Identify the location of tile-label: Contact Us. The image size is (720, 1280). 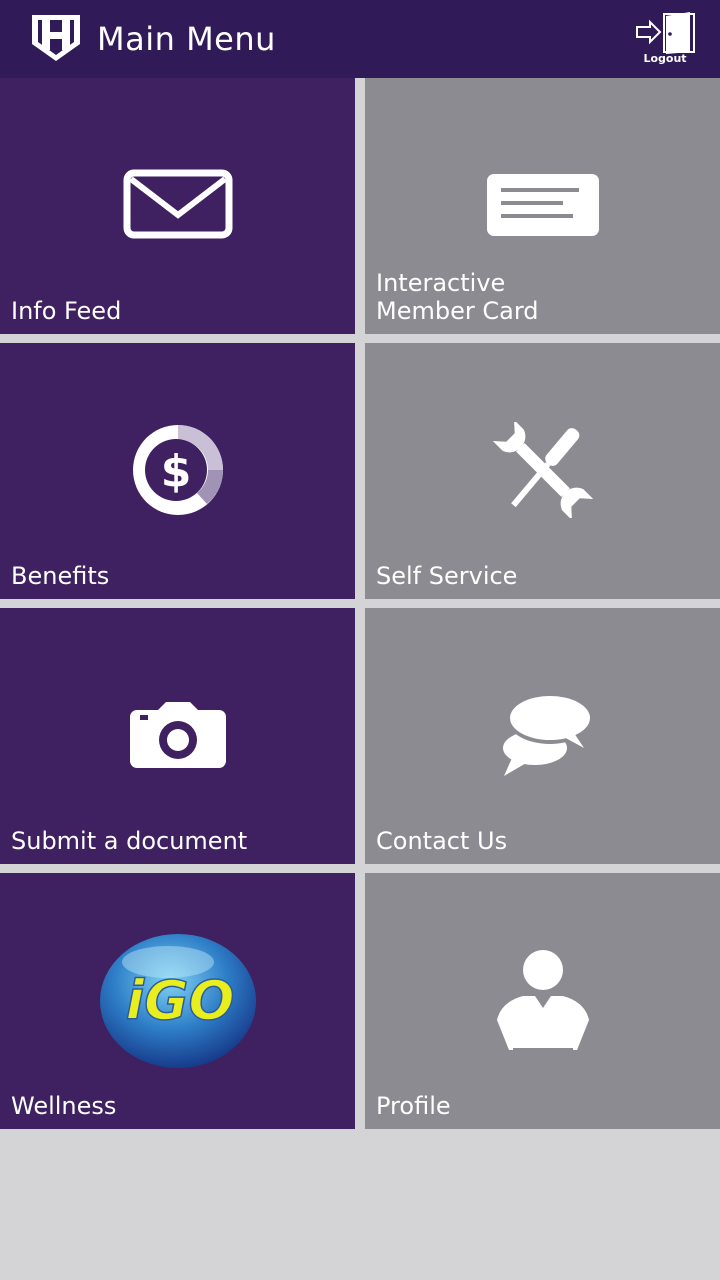
(442, 841).